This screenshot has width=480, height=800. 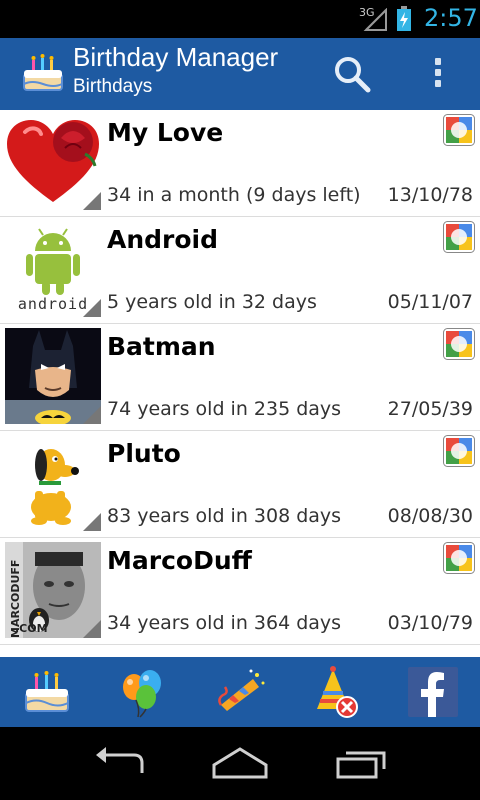 I want to click on facebook-icon, so click(x=433, y=692).